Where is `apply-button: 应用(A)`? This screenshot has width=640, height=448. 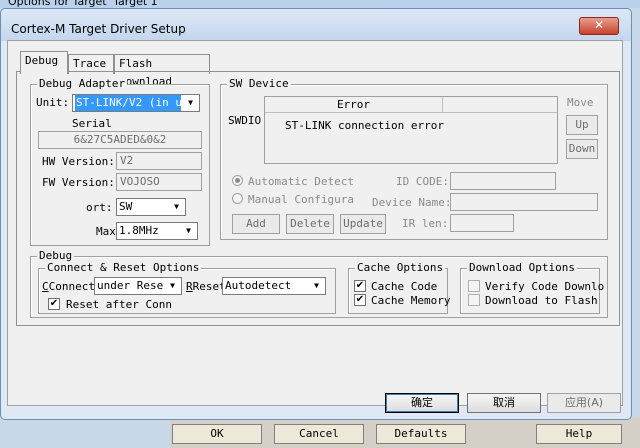
apply-button: 应用(A) is located at coordinates (584, 403).